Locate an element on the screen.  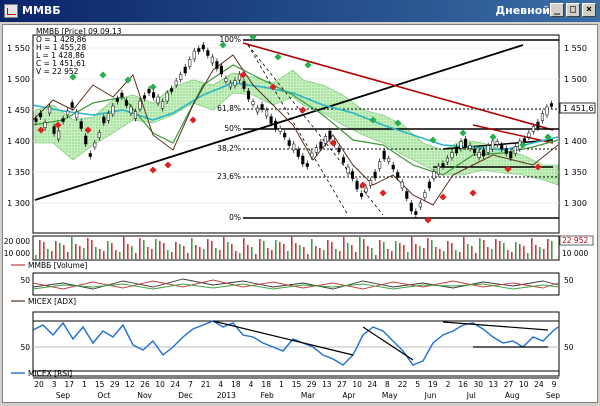
x-axis-day-label: 12 is located at coordinates (130, 384).